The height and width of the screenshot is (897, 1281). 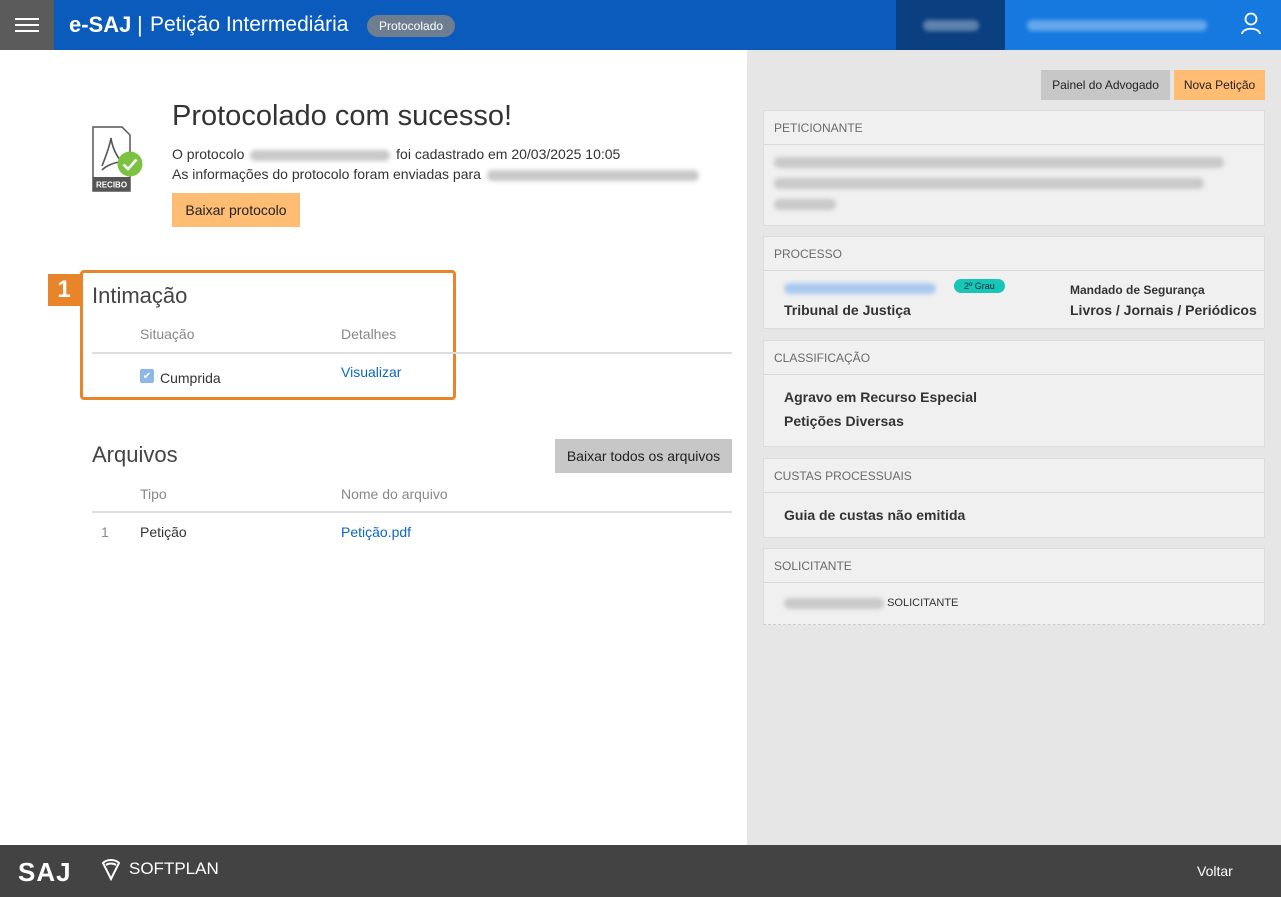 What do you see at coordinates (1219, 85) in the screenshot?
I see `nova-peticao-button: Nova Petição` at bounding box center [1219, 85].